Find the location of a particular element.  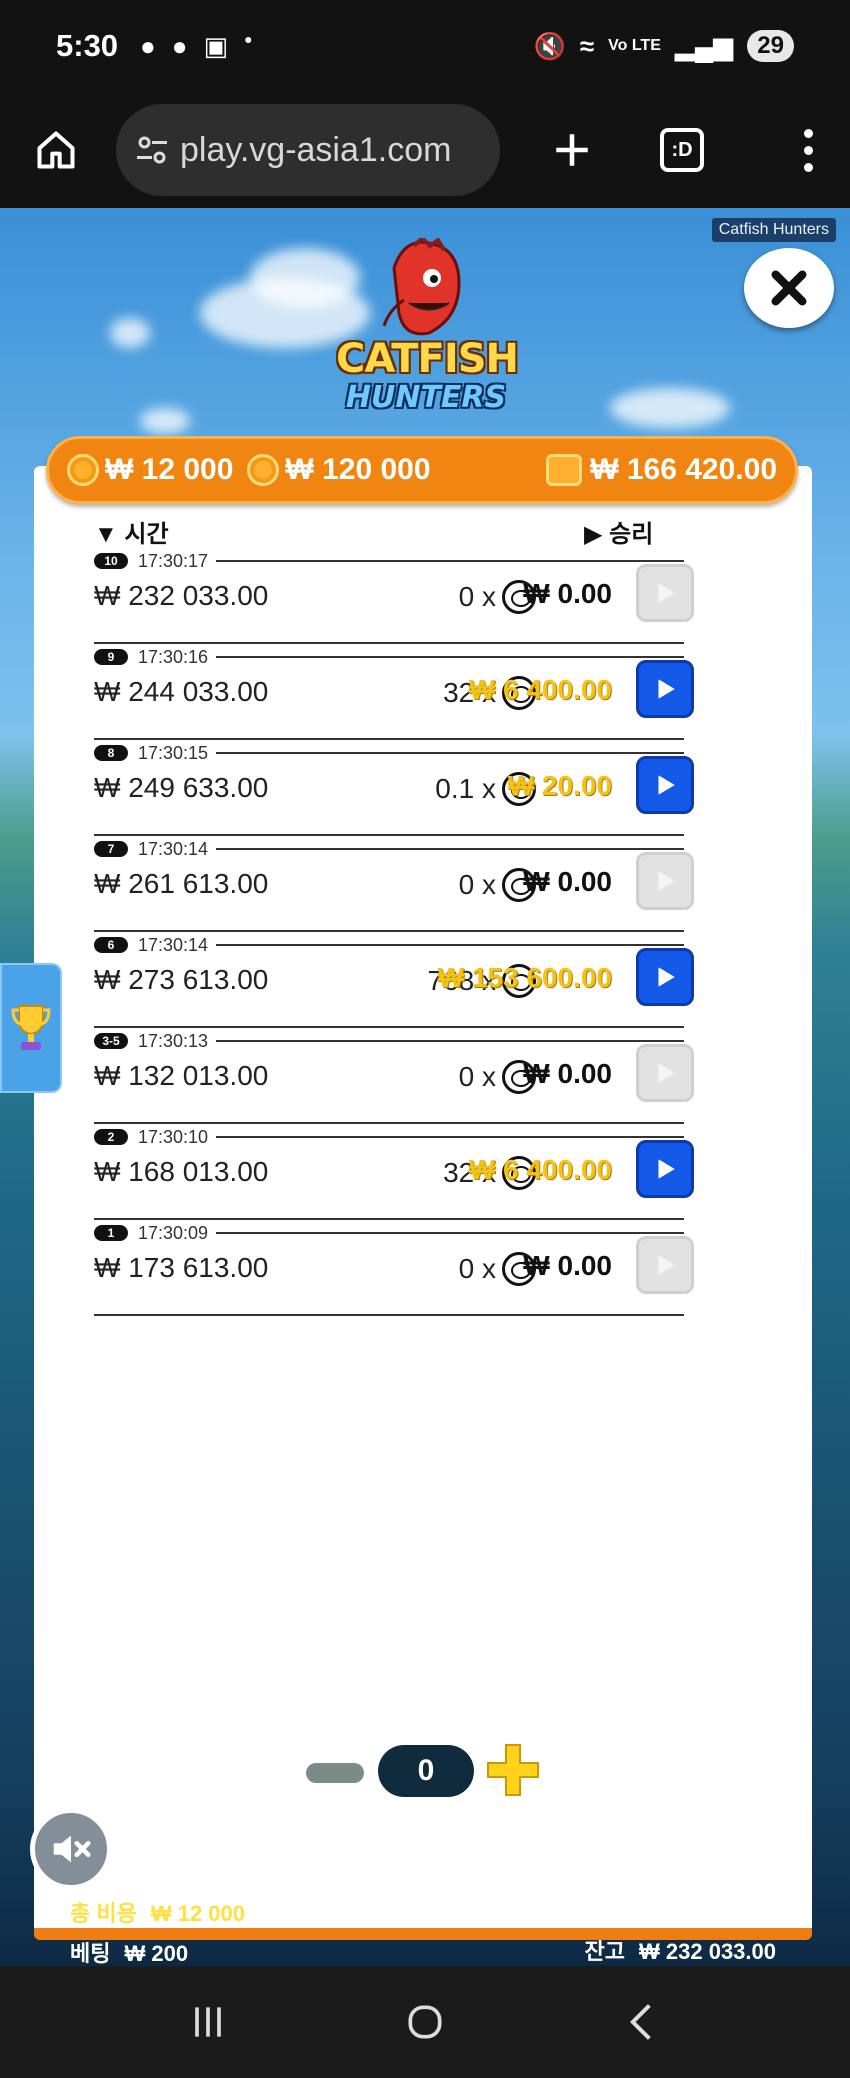

new-tab-button is located at coordinates (572, 150).